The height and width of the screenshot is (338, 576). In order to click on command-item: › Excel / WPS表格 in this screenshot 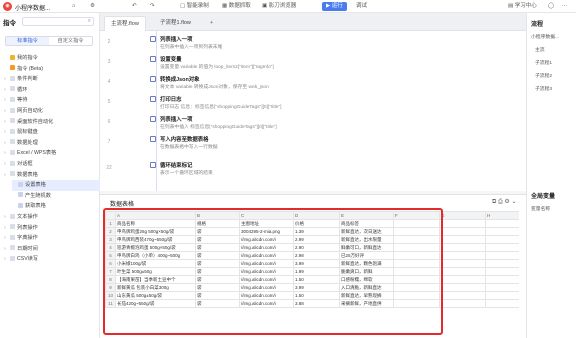, I will do `click(50, 153)`.